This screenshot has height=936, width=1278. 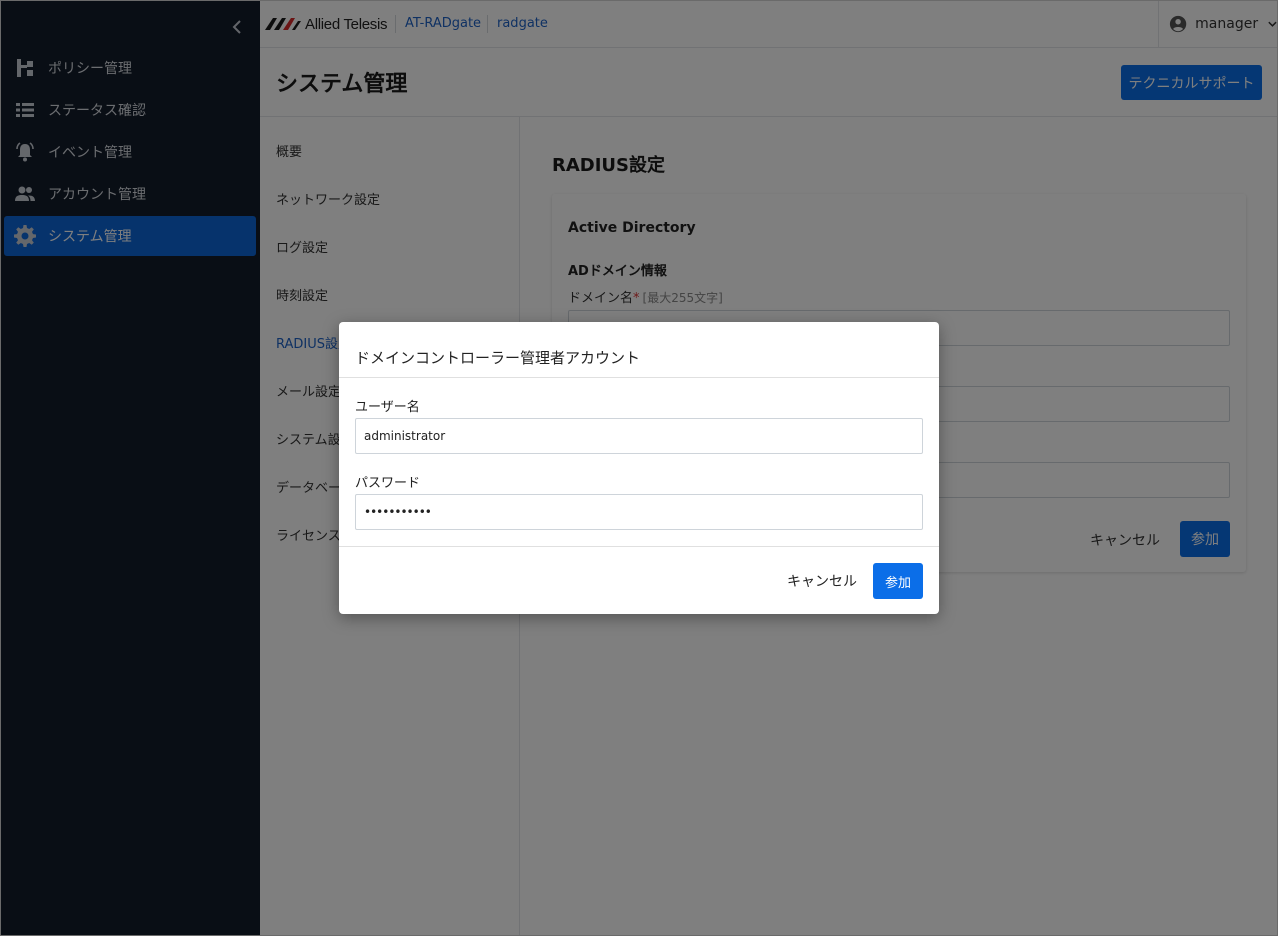 I want to click on password-input: •••••••••••, so click(x=639, y=512).